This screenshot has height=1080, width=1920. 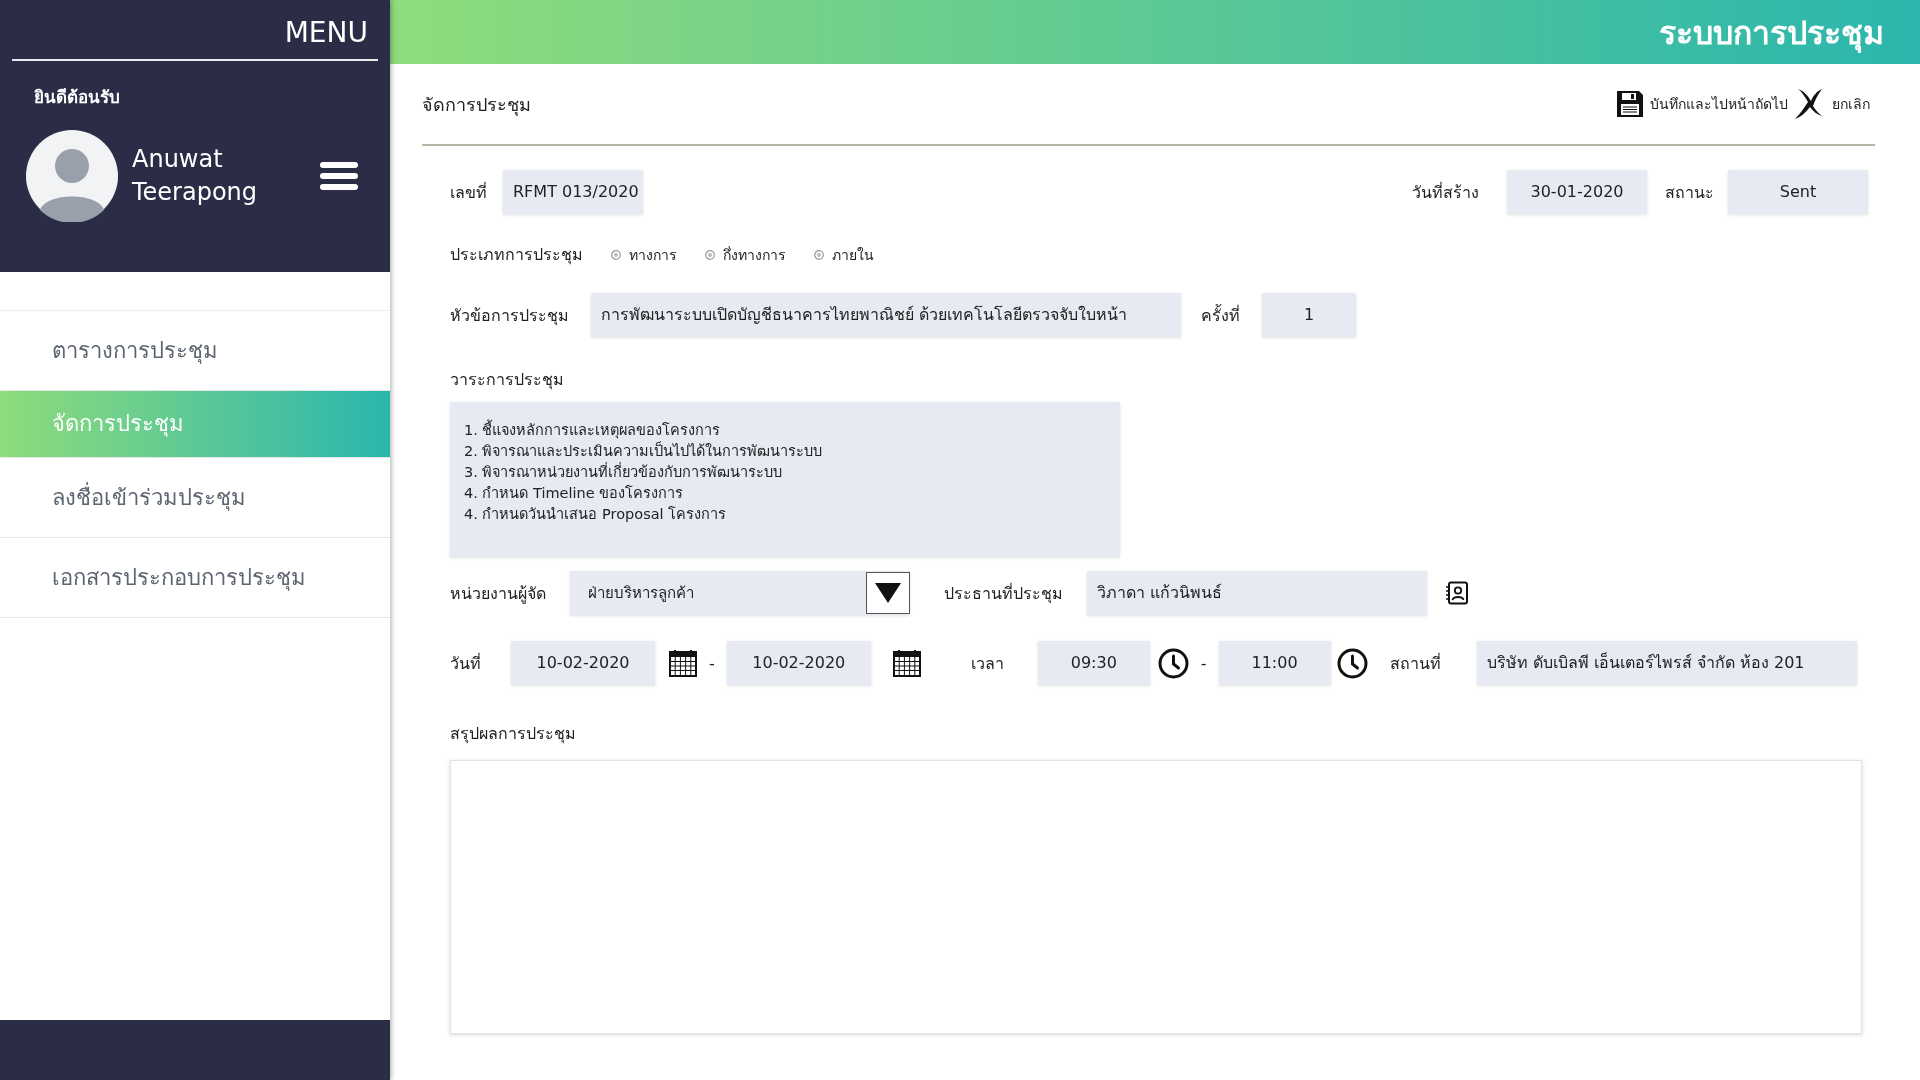 What do you see at coordinates (195, 176) in the screenshot?
I see `user-name: Anuwat Teerapong` at bounding box center [195, 176].